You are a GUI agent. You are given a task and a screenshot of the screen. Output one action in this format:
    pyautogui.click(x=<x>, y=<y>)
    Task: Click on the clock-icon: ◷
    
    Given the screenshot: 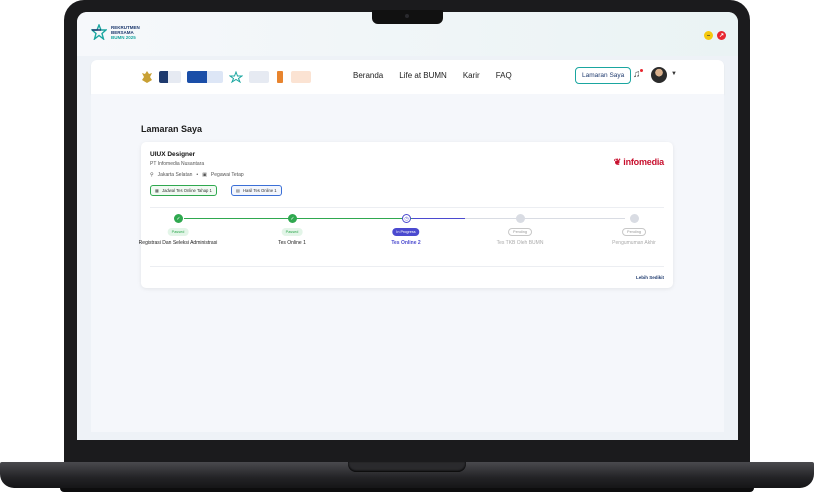 What is the action you would take?
    pyautogui.click(x=406, y=218)
    